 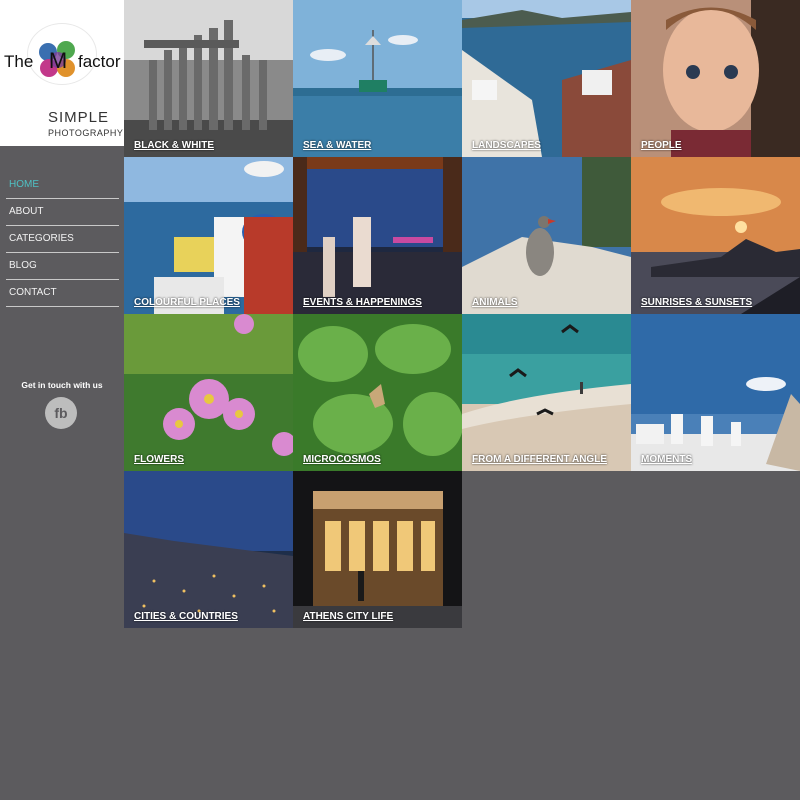 I want to click on sea-water-photo, so click(x=377, y=78).